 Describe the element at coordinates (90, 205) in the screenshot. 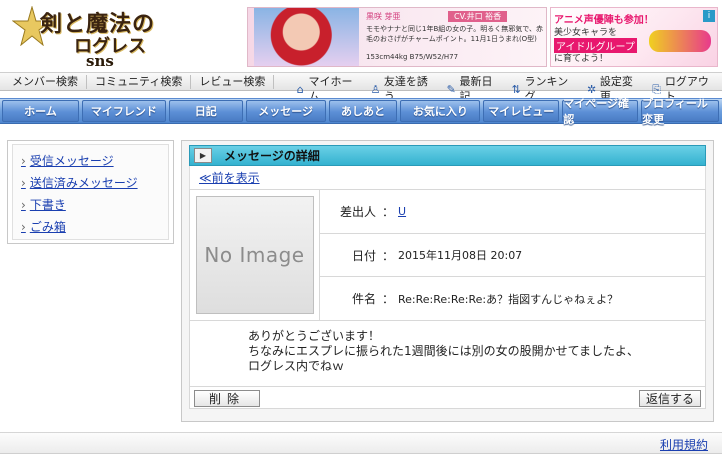

I see `sidebar-item-drafts: › 下書き` at that location.